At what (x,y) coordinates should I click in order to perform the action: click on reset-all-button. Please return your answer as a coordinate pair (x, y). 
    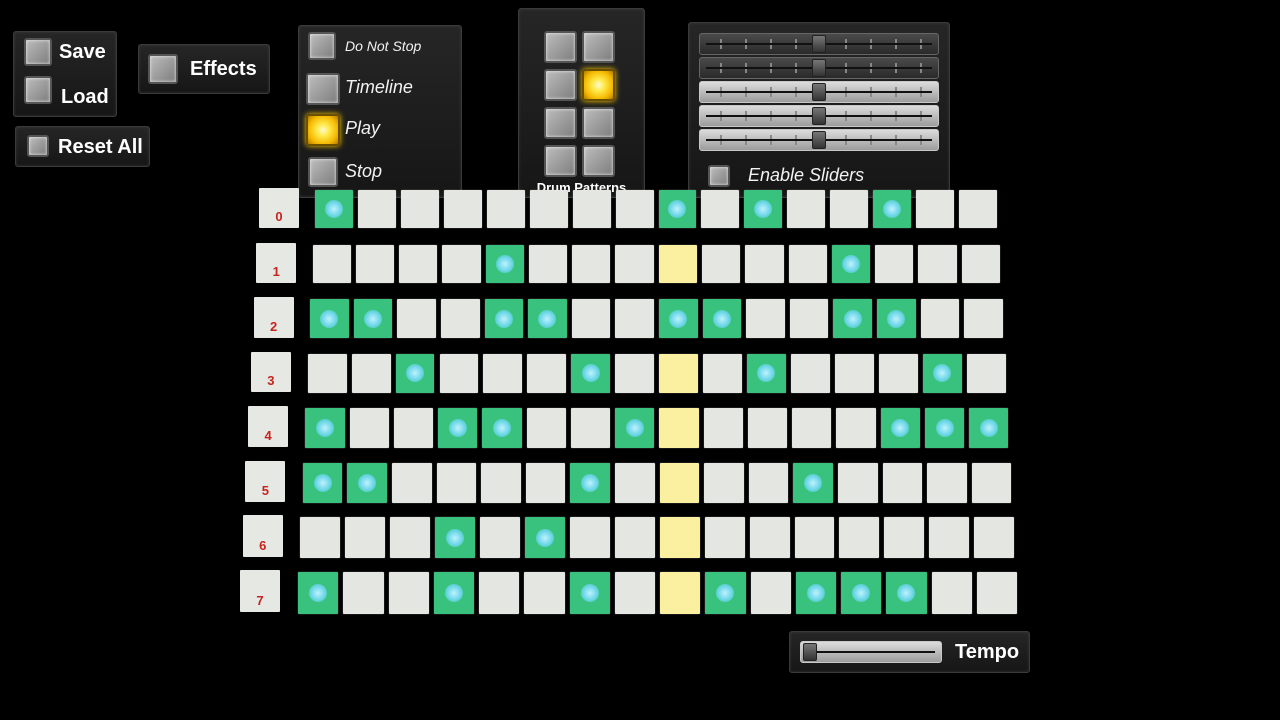
    Looking at the image, I should click on (38, 146).